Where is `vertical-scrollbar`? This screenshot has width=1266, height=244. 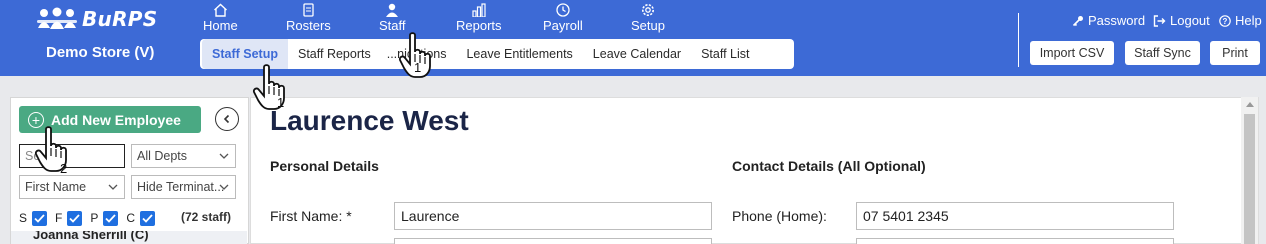 vertical-scrollbar is located at coordinates (1249, 170).